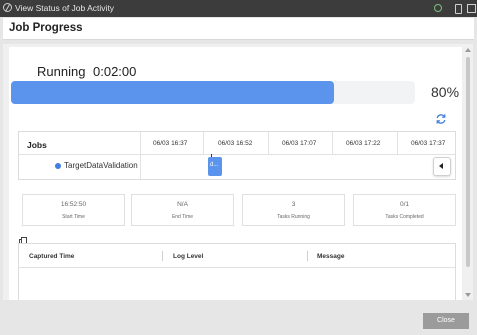 The image size is (477, 335). I want to click on progress-percent: 80%, so click(445, 92).